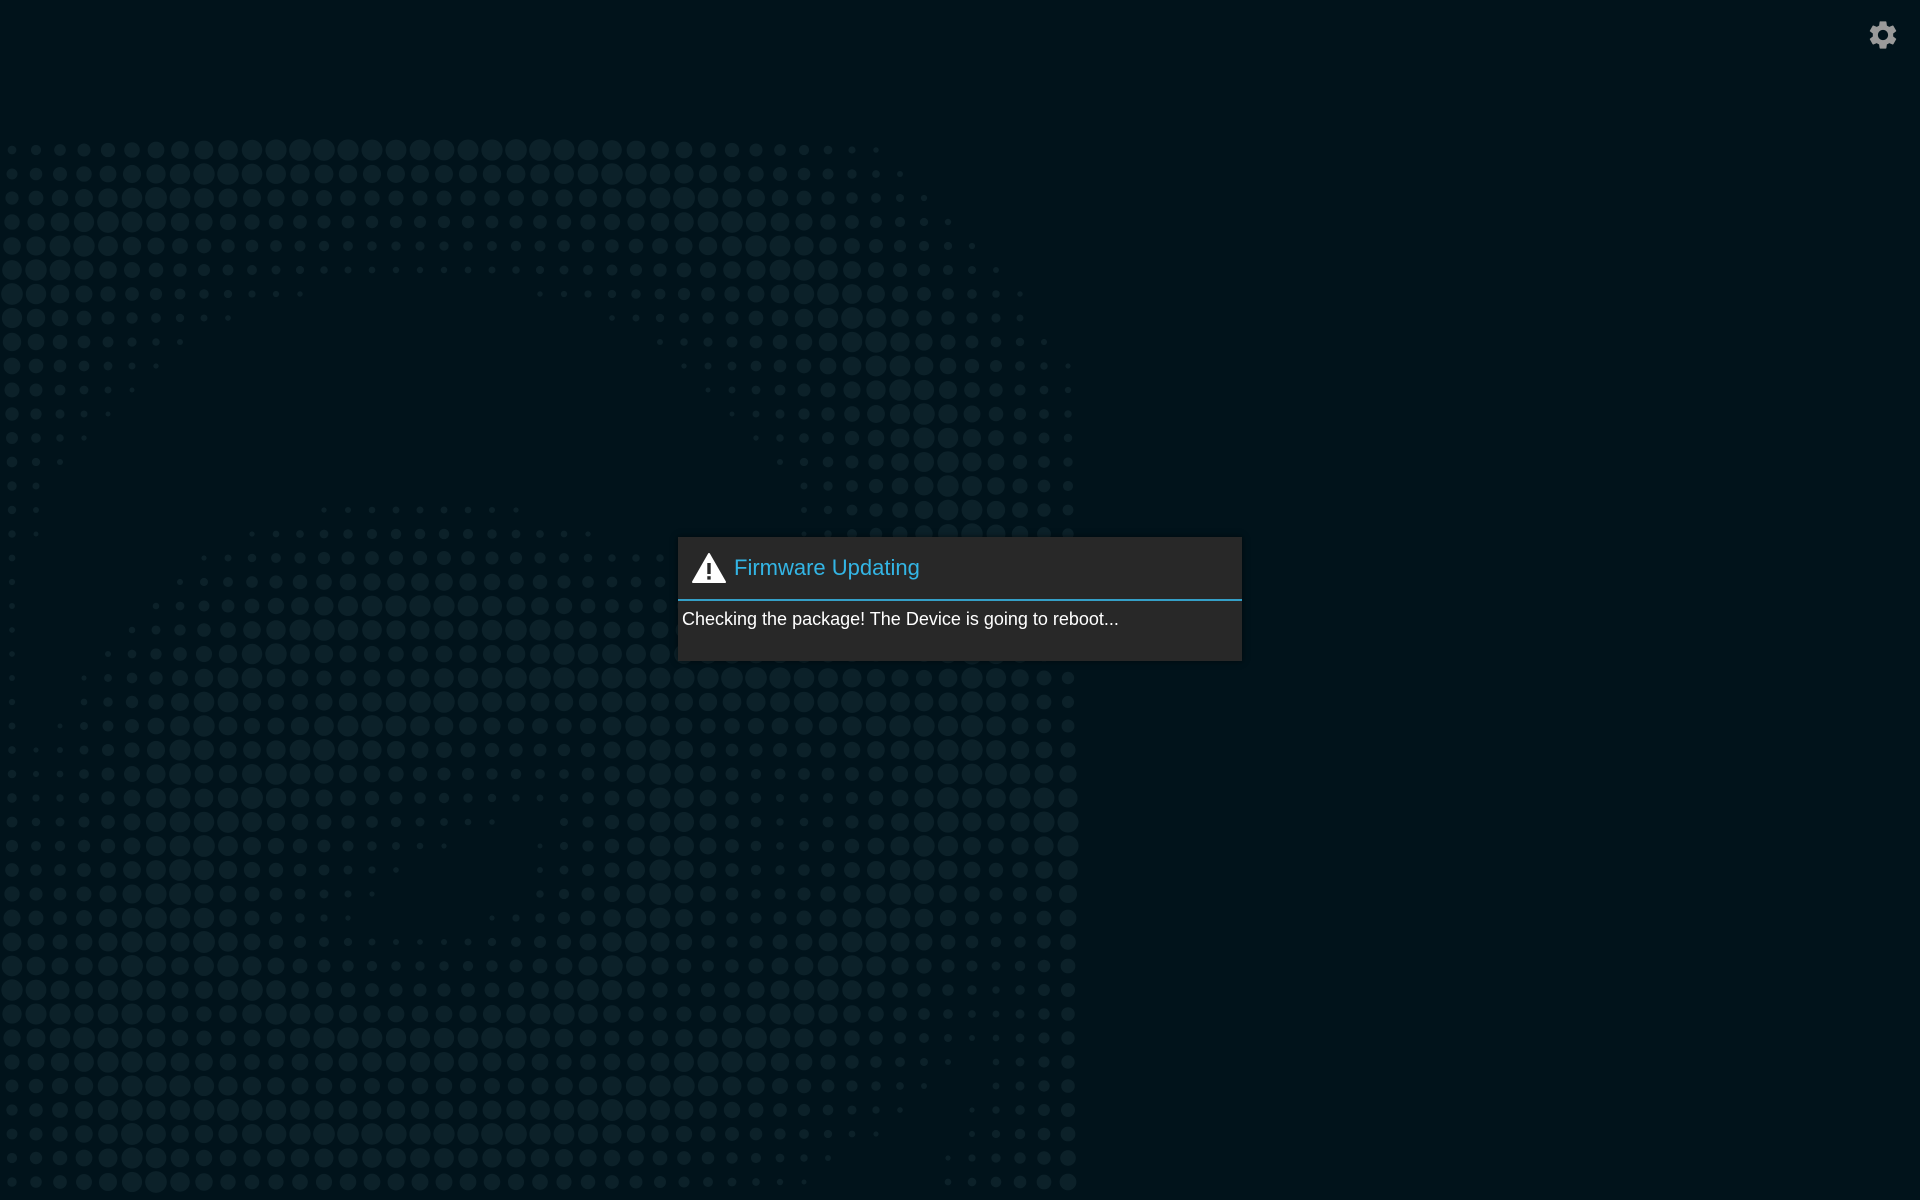  Describe the element at coordinates (960, 569) in the screenshot. I see `dialog-header: Firmware Updating` at that location.